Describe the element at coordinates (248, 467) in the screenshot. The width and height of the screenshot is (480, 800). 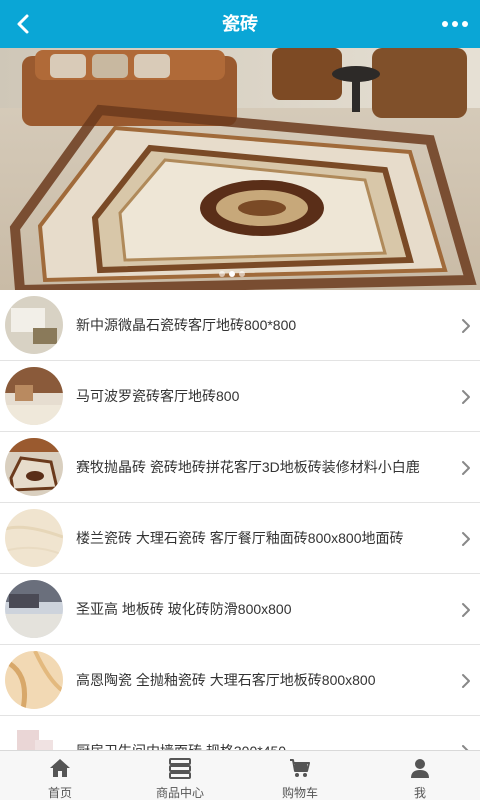
I see `product-name: 赛牧抛晶砖 瓷砖地砖拼花客厅3D地板砖装修材料小白鹿` at that location.